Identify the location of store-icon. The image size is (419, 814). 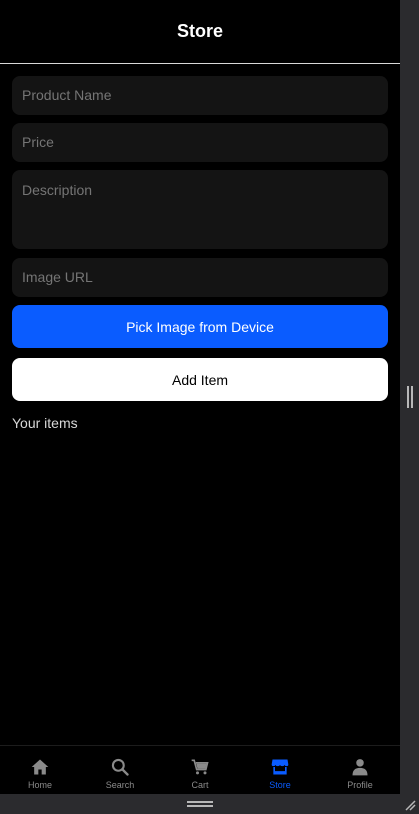
(280, 767).